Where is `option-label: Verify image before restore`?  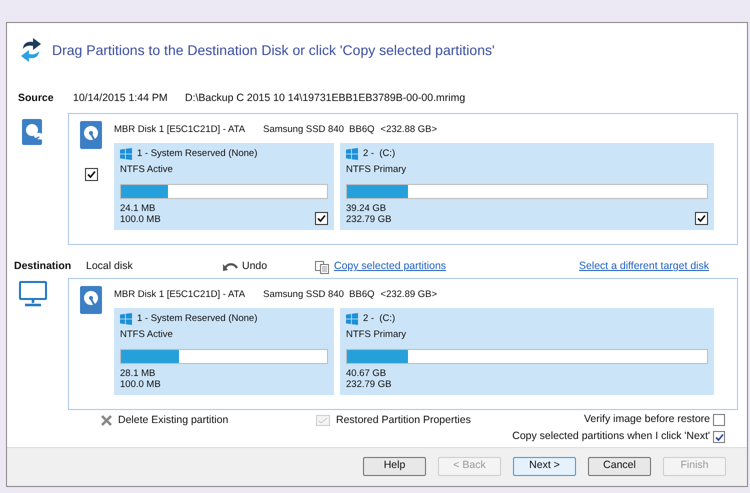 option-label: Verify image before restore is located at coordinates (647, 420).